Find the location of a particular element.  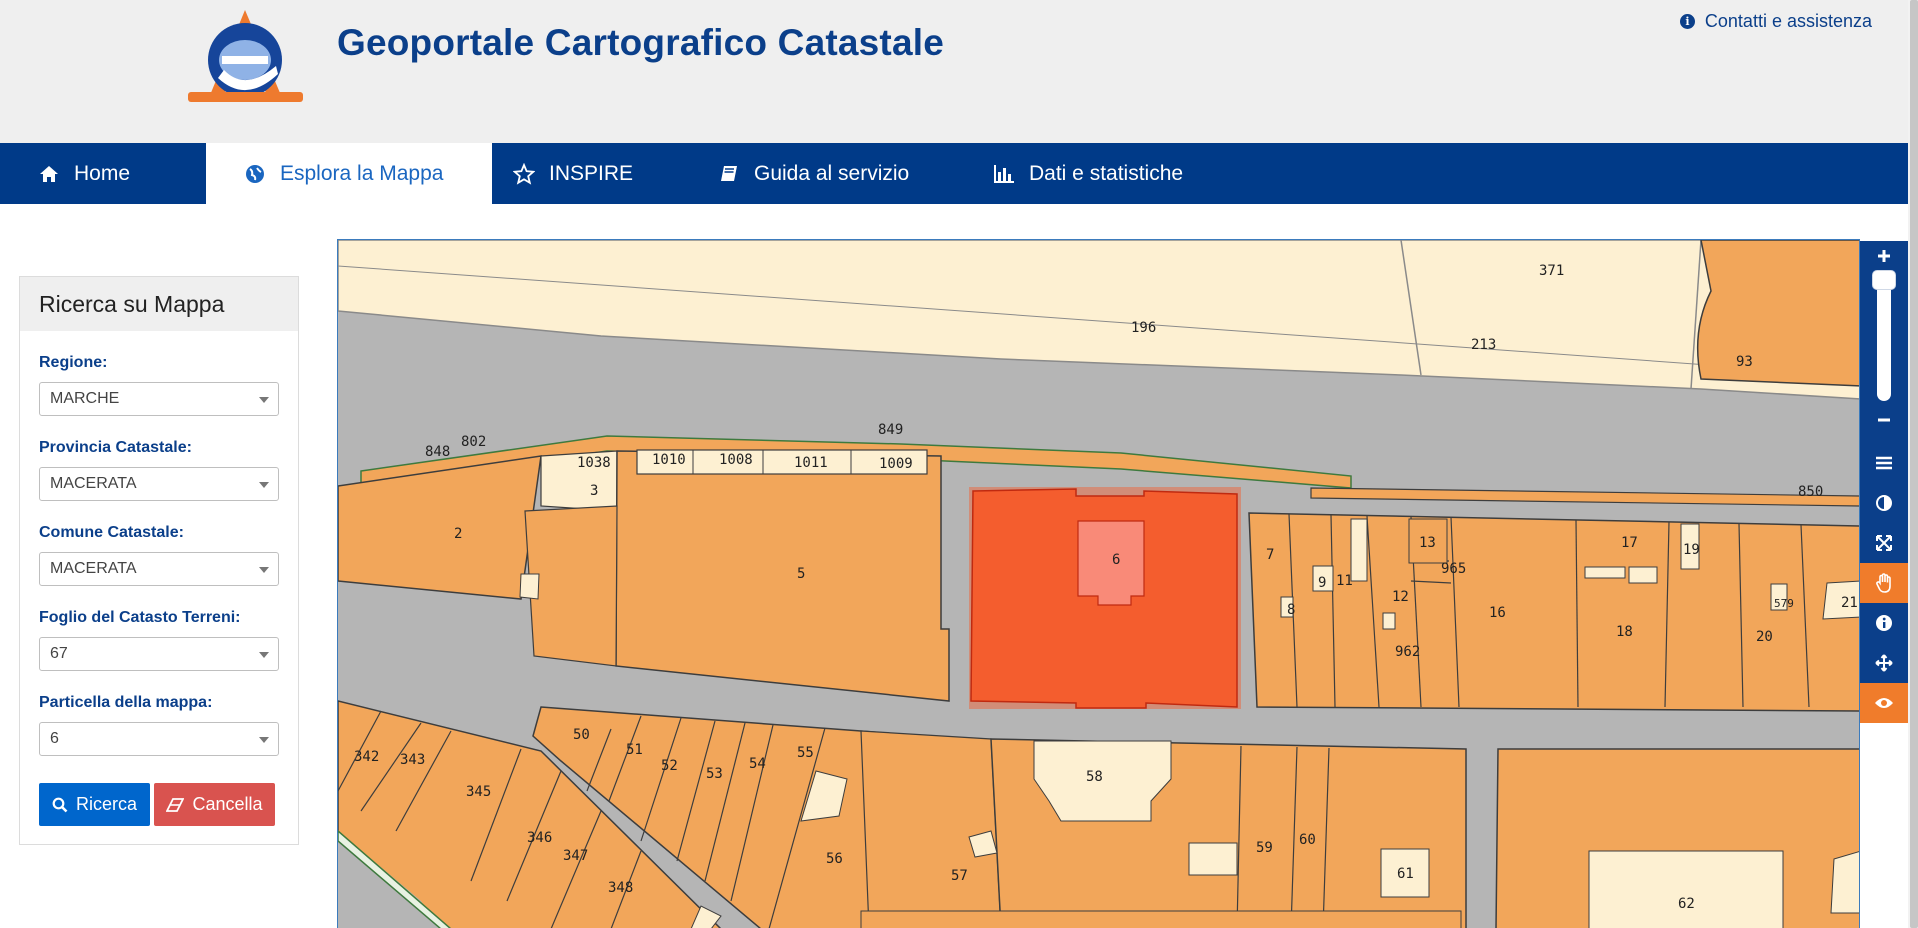

site-title: Geoportale Cartografico Catastale is located at coordinates (640, 42).